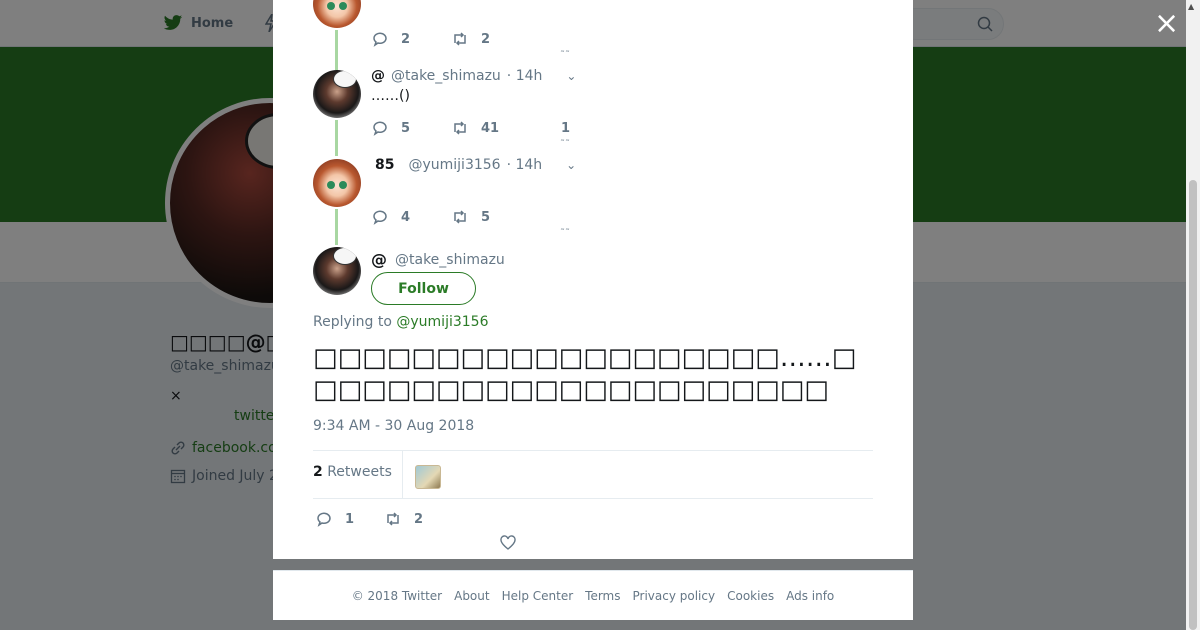  What do you see at coordinates (1191, 6) in the screenshot?
I see `scroll-up-arrow: ▲` at bounding box center [1191, 6].